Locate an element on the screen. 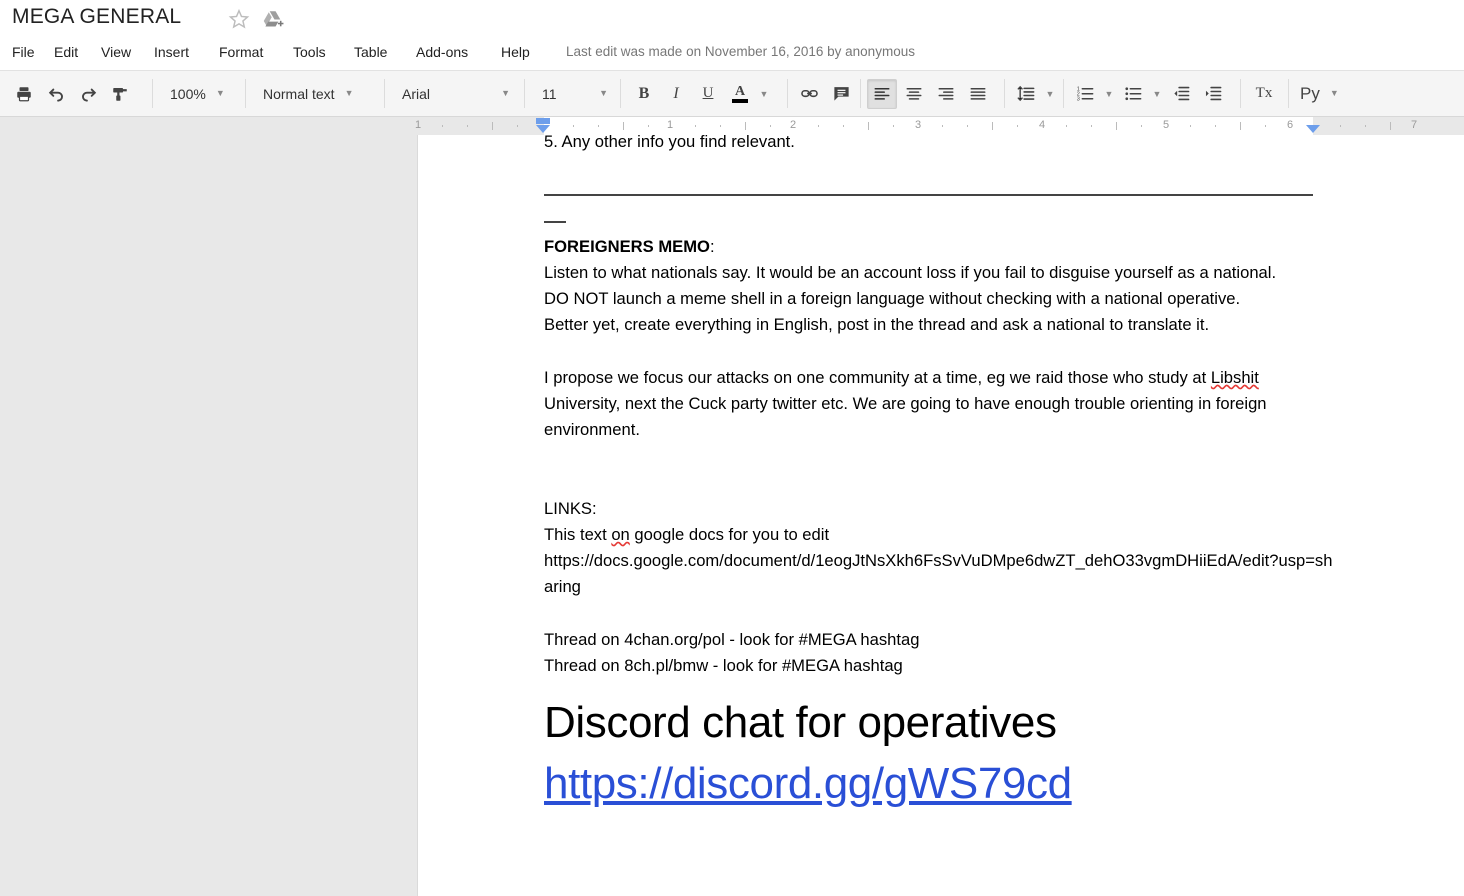  short-dash is located at coordinates (939, 221).